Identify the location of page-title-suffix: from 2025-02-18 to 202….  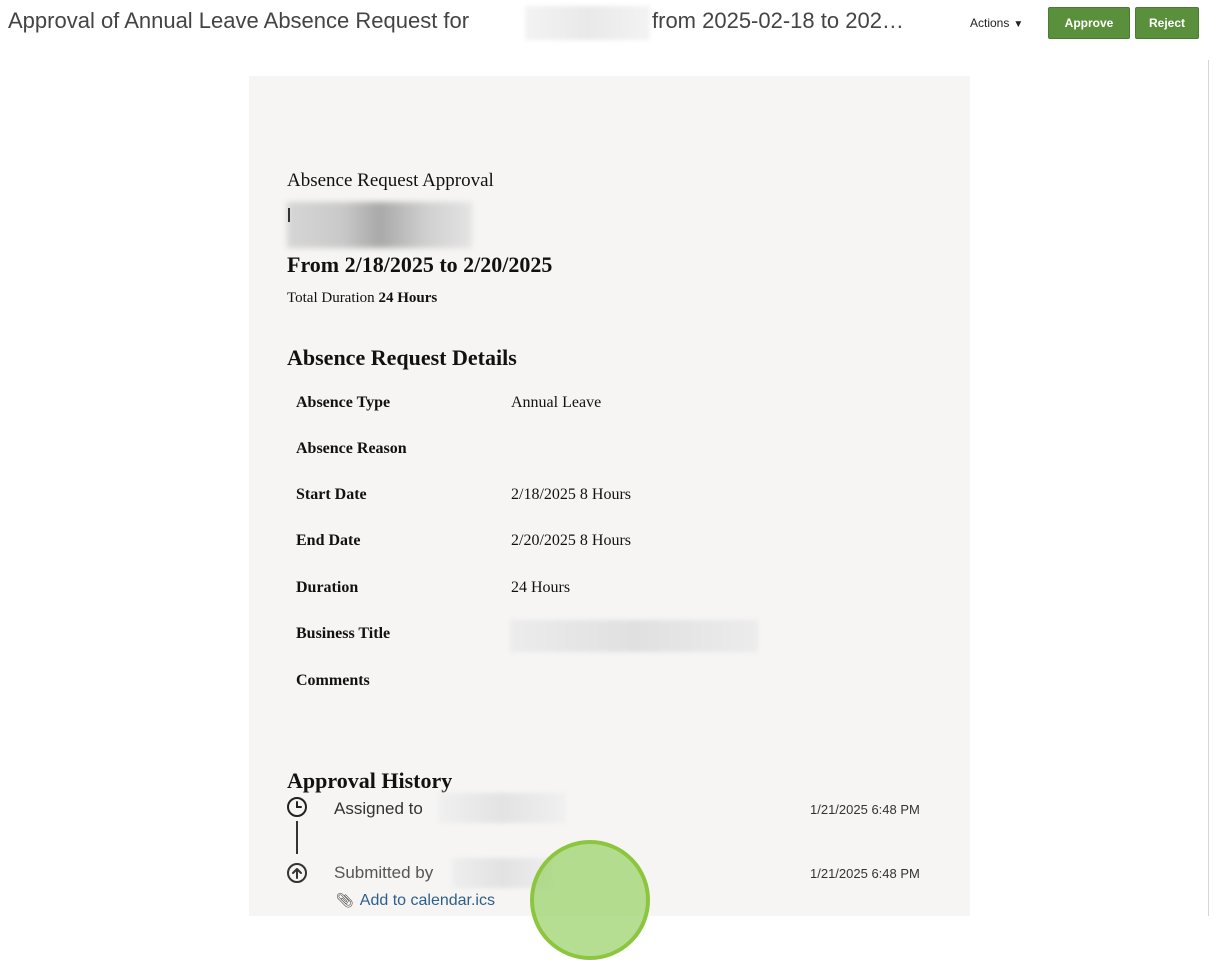
(778, 20).